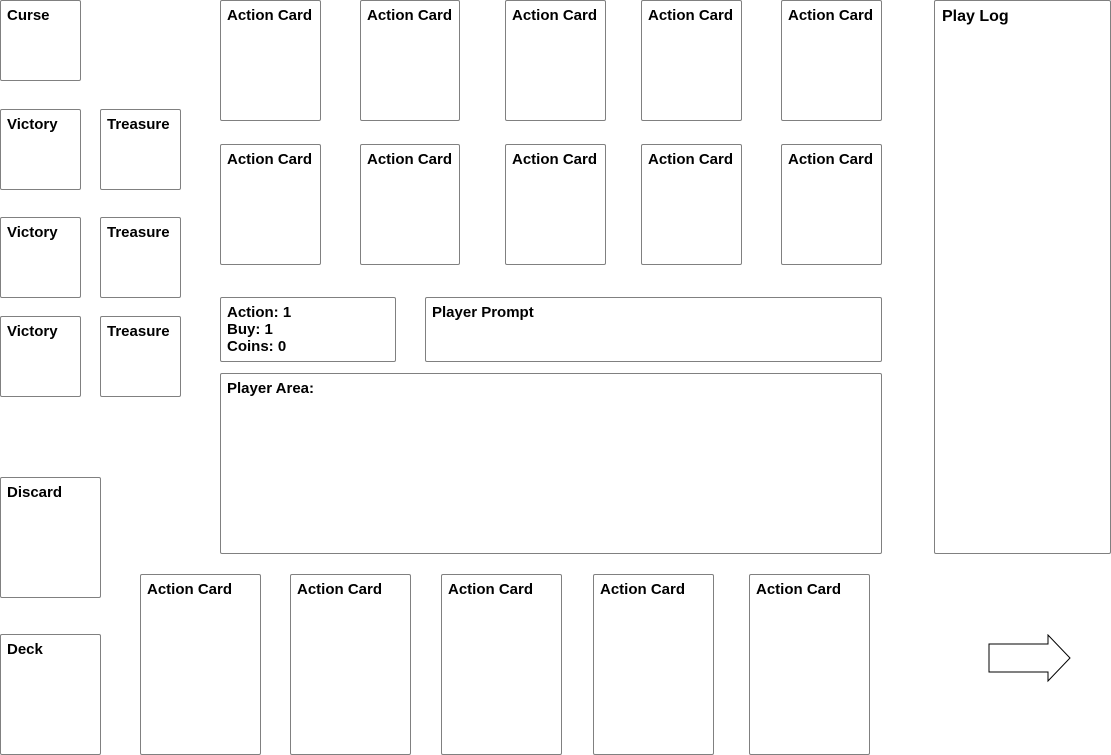 The image size is (1111, 755). I want to click on turn-status-panel: Action: 1 Buy: 1 Coins: 0, so click(308, 329).